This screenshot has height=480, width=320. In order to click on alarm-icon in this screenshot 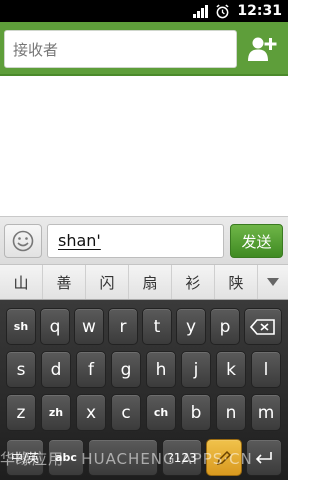, I will do `click(222, 11)`.